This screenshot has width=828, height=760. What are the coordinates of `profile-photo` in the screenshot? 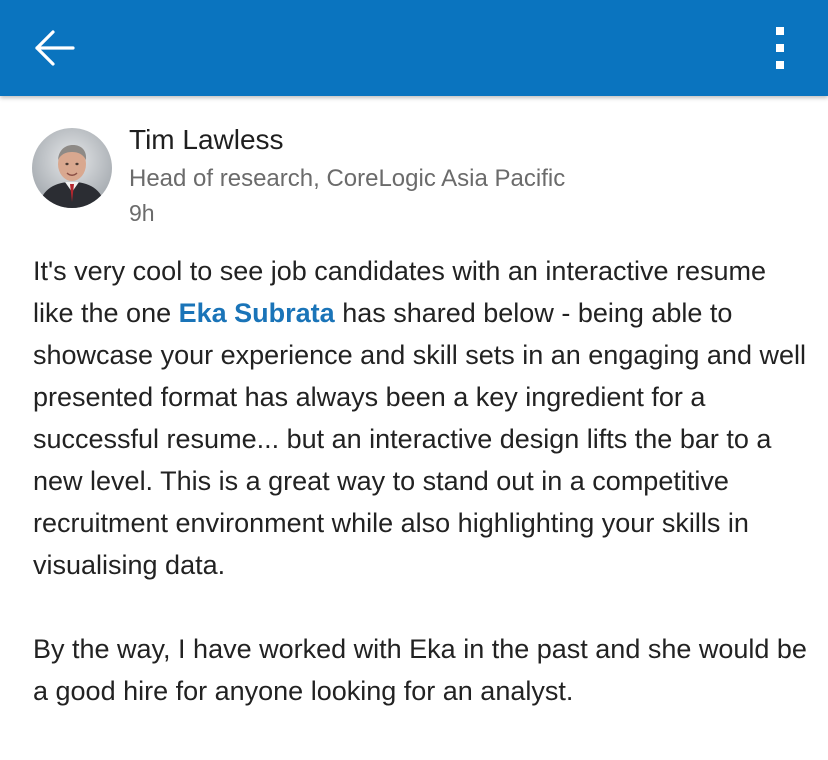 It's located at (72, 168).